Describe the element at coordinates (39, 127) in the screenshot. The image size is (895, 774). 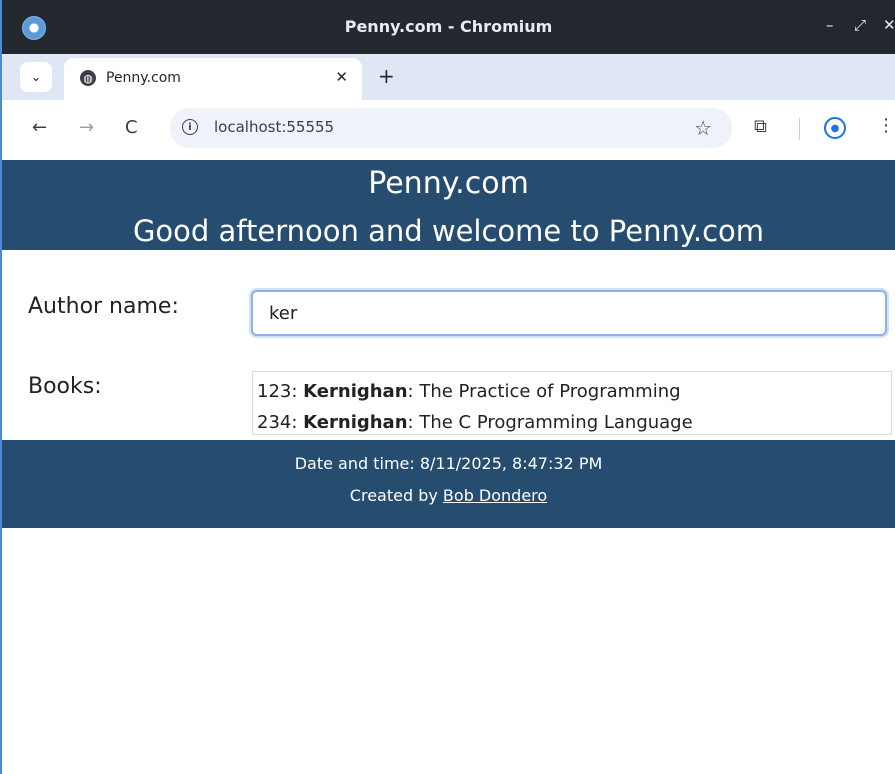
I see `back-icon: ←` at that location.